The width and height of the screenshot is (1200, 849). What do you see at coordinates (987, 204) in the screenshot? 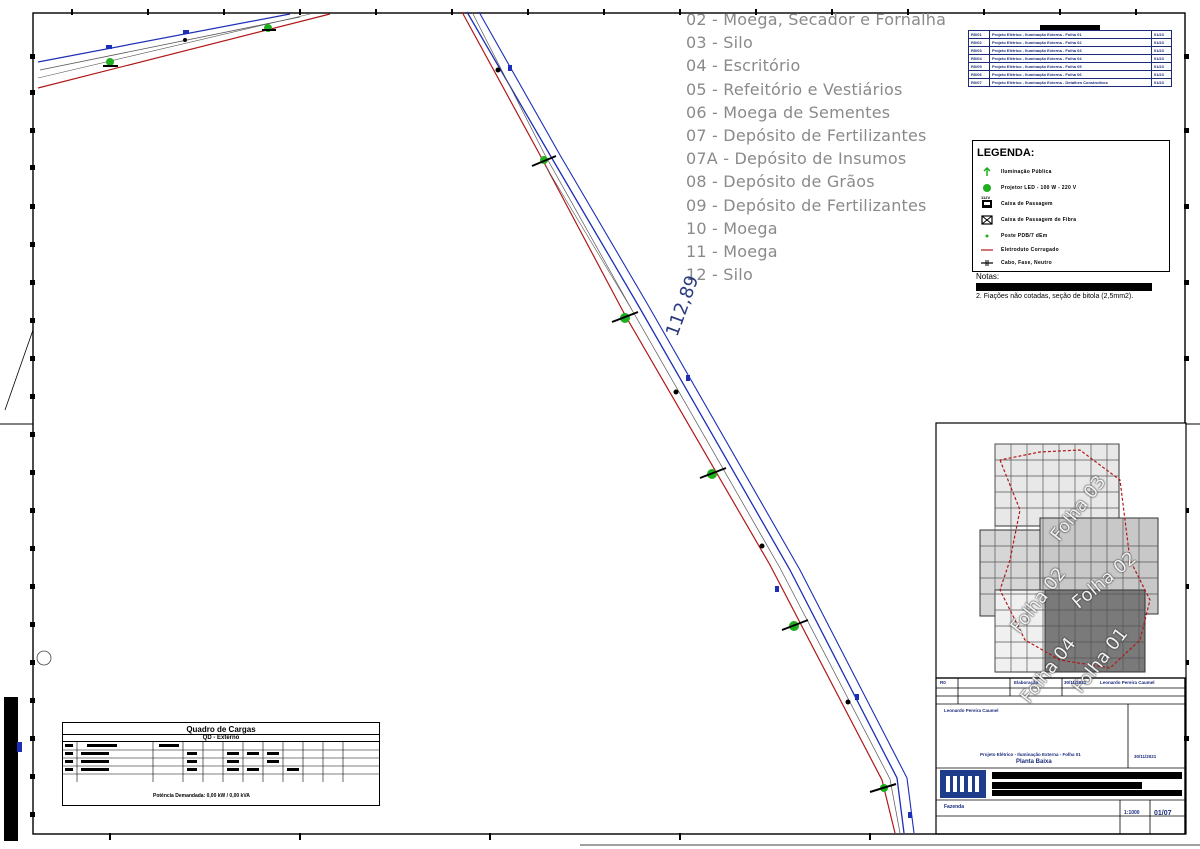
I see `box-symbol-icon` at bounding box center [987, 204].